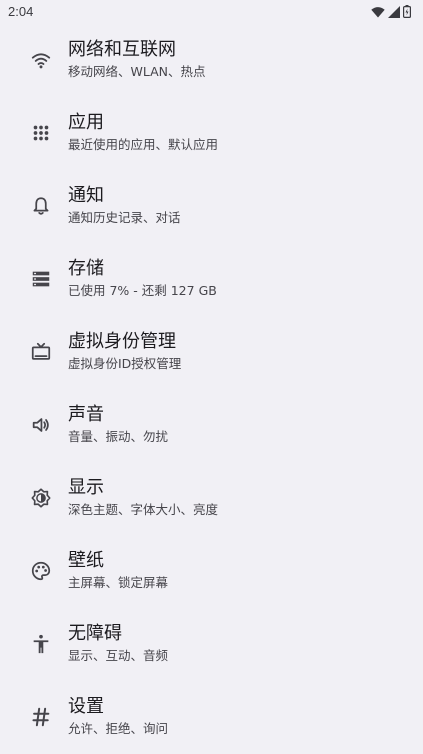  I want to click on settings-item-title: 虚拟身份管理, so click(122, 341).